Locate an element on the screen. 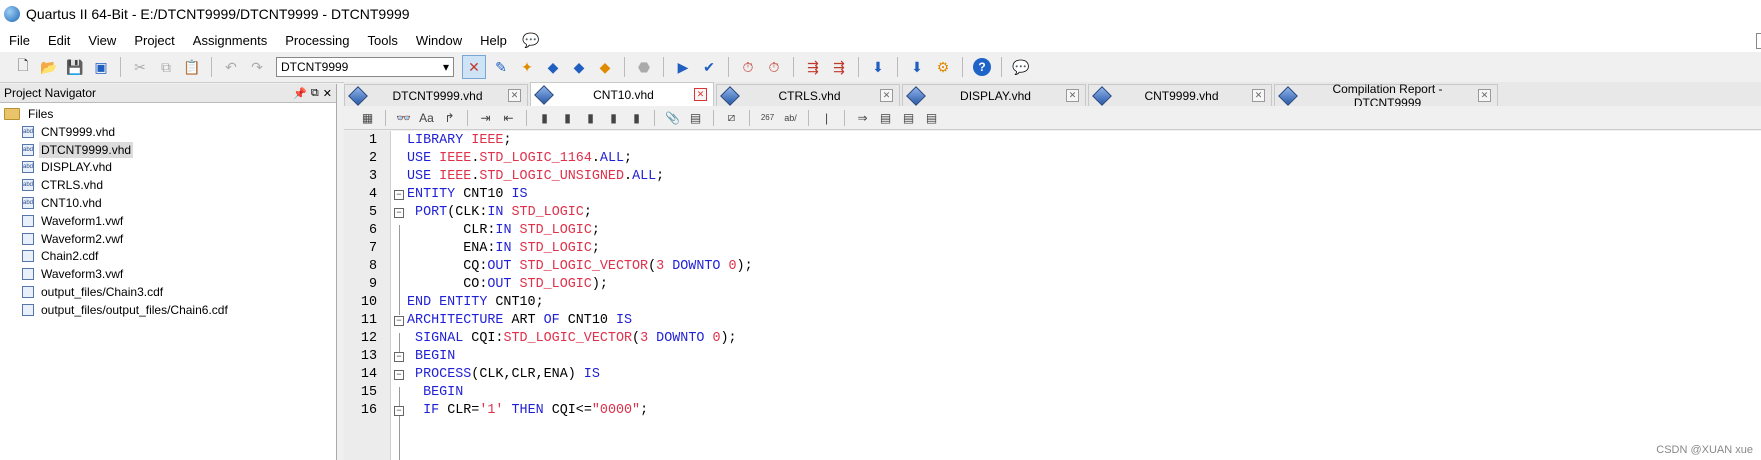 The height and width of the screenshot is (460, 1761). prev-bookmark-icon: ▮ is located at coordinates (591, 118).